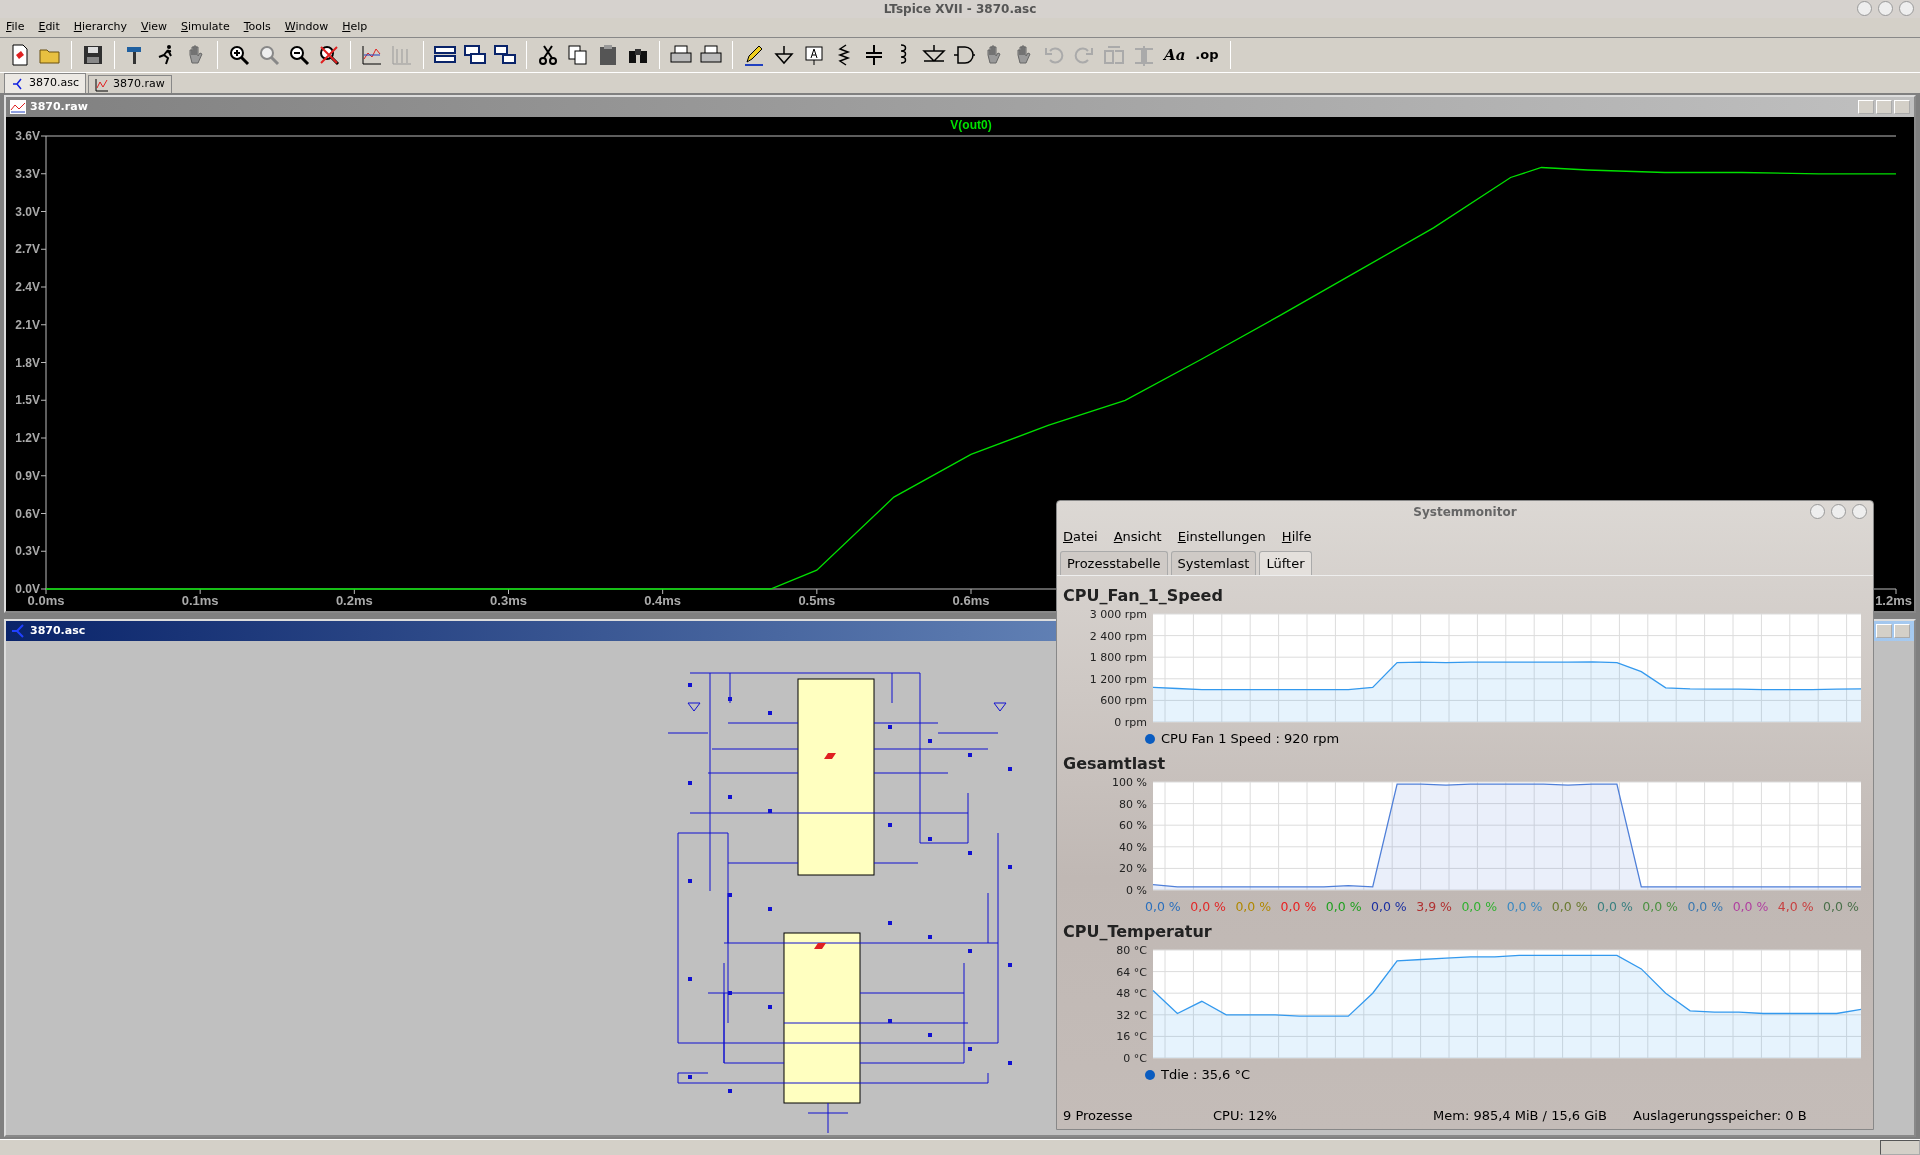  I want to click on chart-title: V(out0), so click(971, 125).